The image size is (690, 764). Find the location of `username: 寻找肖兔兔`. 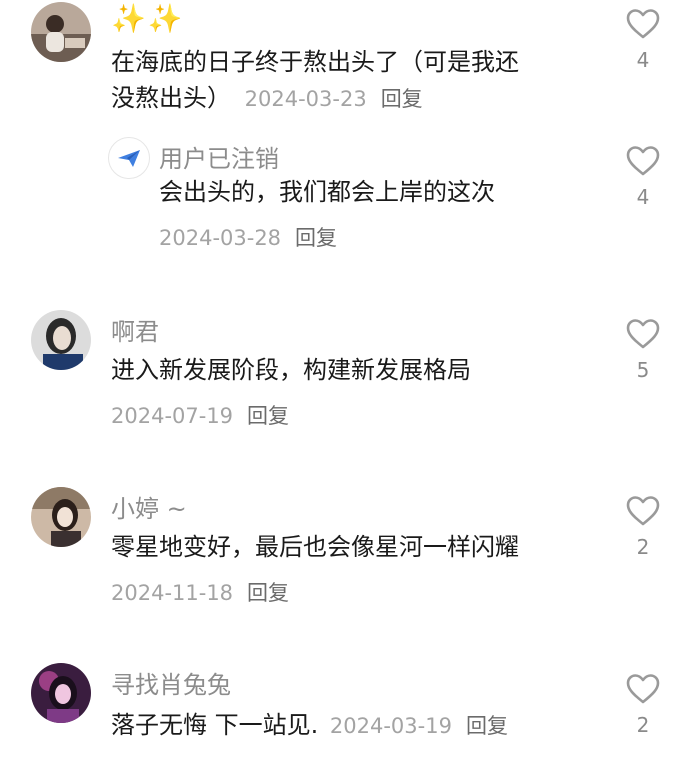

username: 寻找肖兔兔 is located at coordinates (171, 682).